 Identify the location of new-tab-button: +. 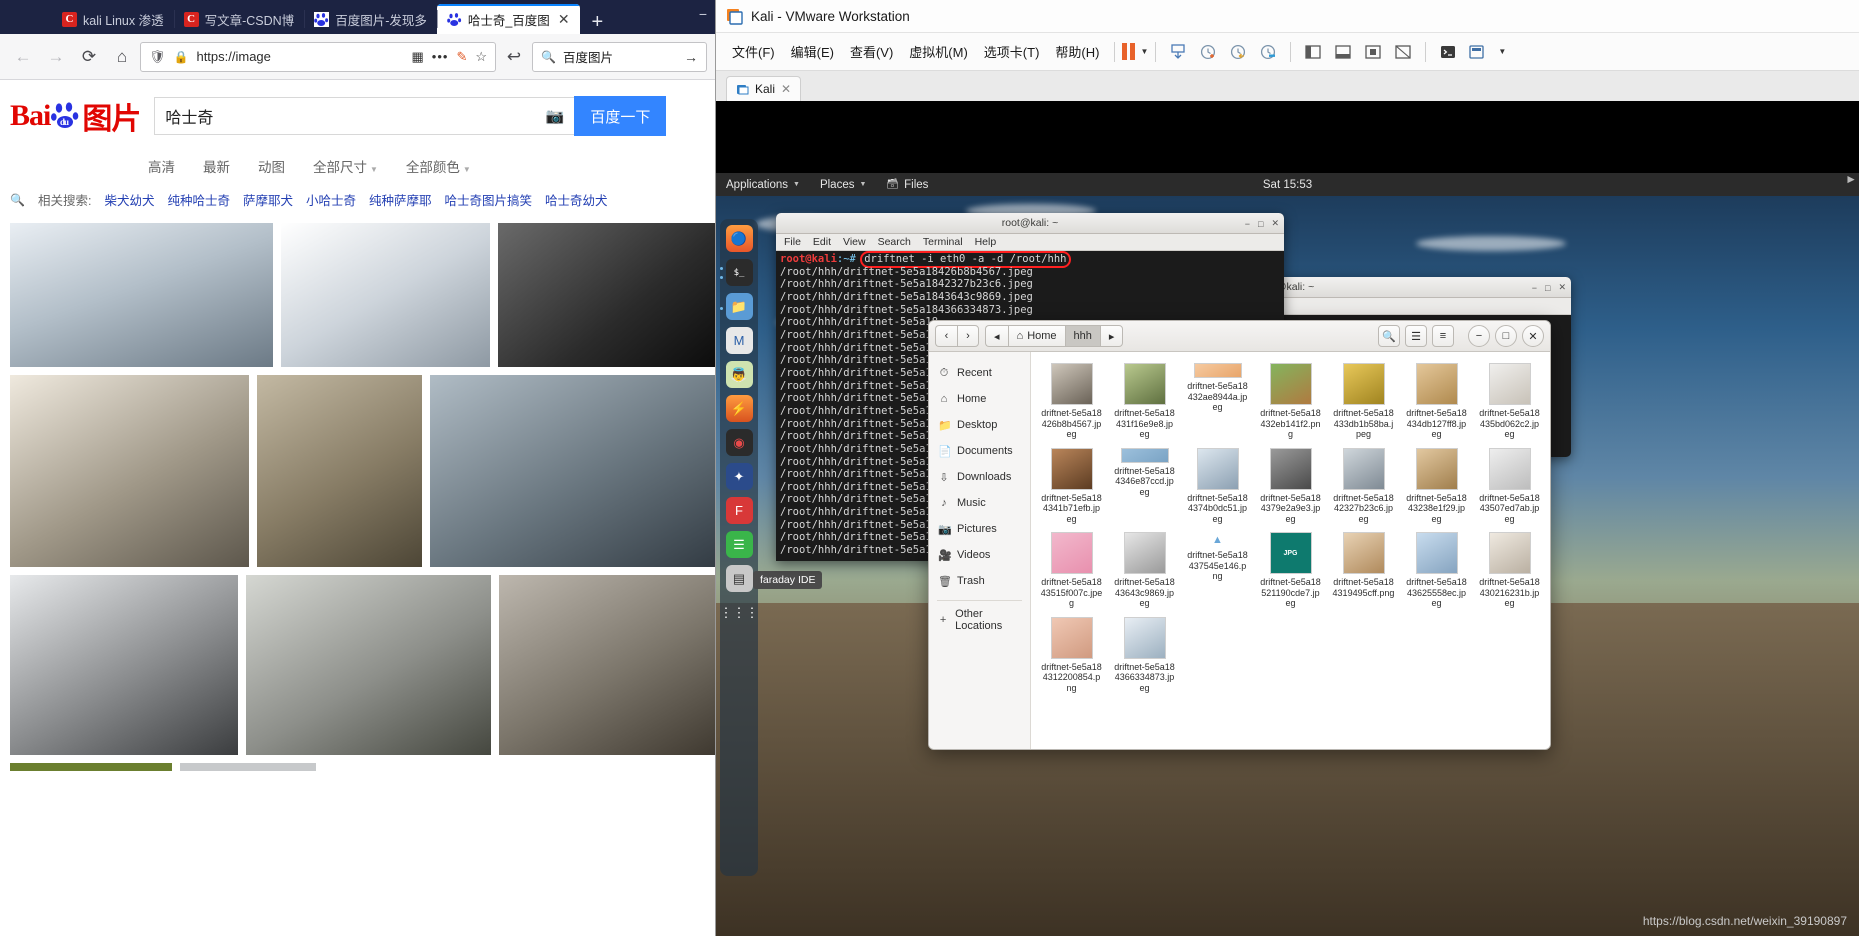
(598, 23).